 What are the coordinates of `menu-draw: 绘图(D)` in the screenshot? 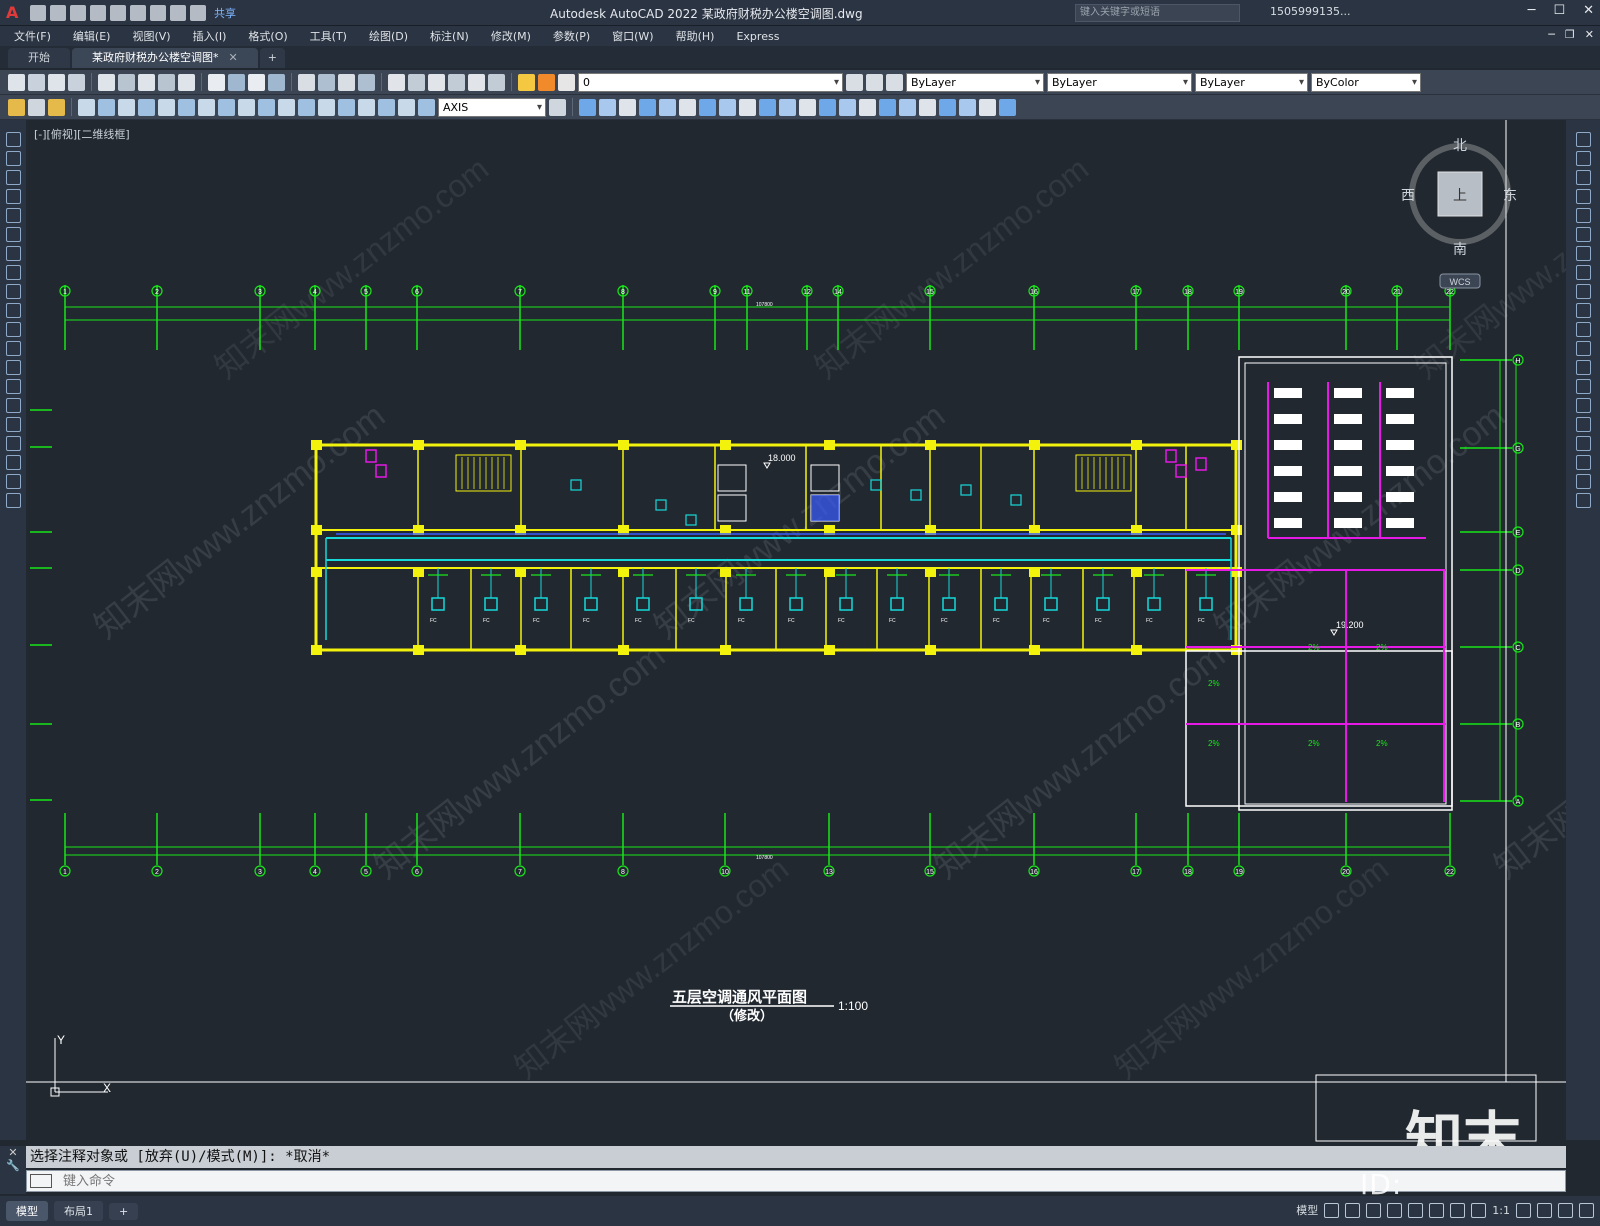 It's located at (388, 36).